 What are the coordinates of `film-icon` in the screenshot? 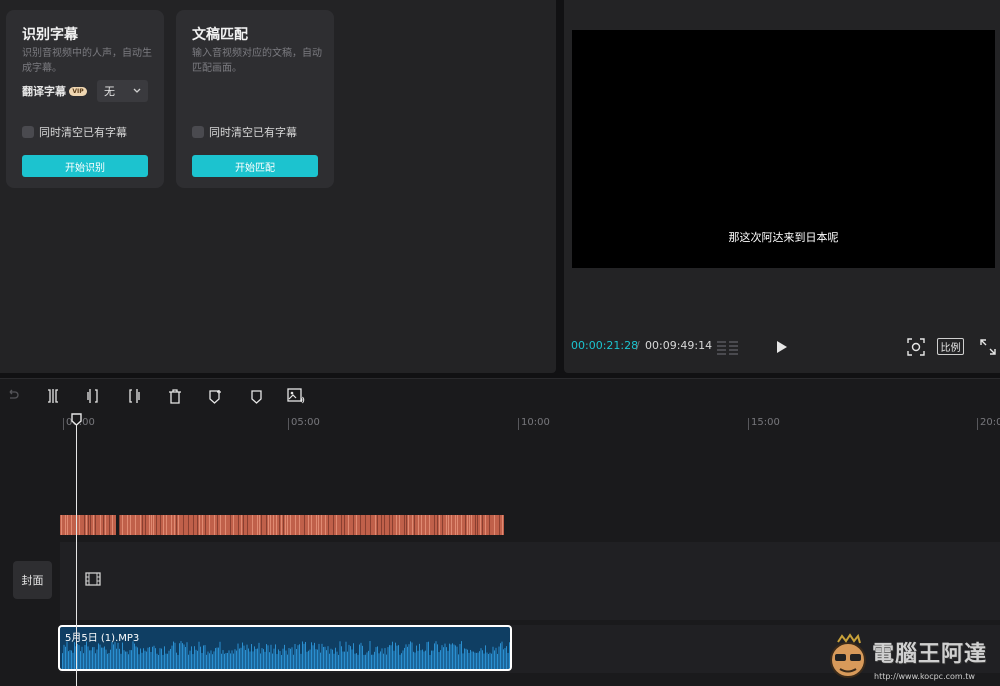 It's located at (93, 579).